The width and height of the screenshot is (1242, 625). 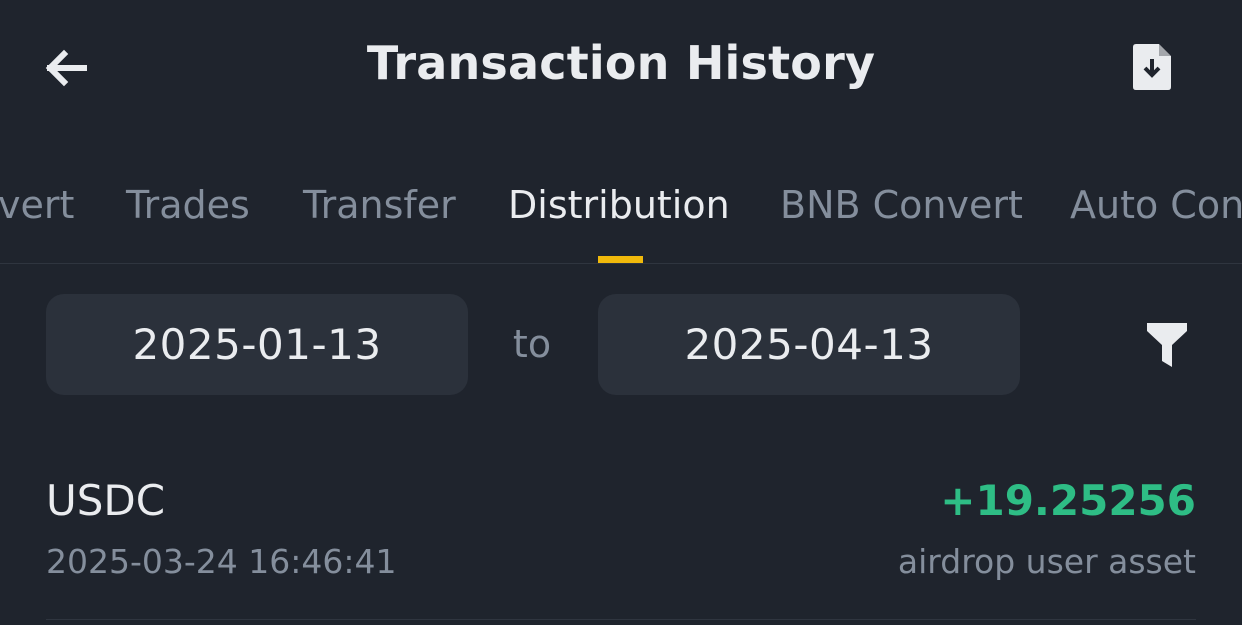 I want to click on file-download-icon, so click(x=1152, y=67).